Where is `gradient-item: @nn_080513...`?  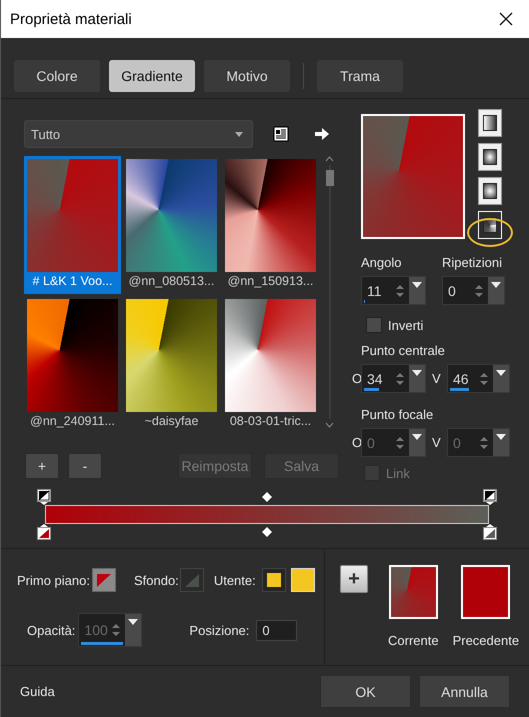
gradient-item: @nn_080513... is located at coordinates (171, 225).